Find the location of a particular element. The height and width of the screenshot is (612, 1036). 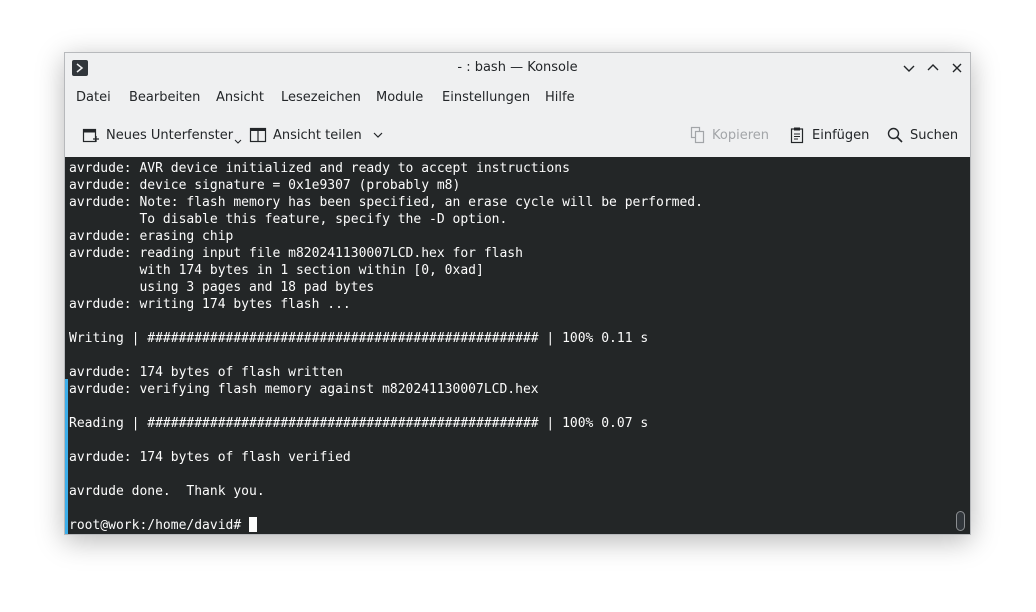

copy-button: Kopieren is located at coordinates (728, 135).